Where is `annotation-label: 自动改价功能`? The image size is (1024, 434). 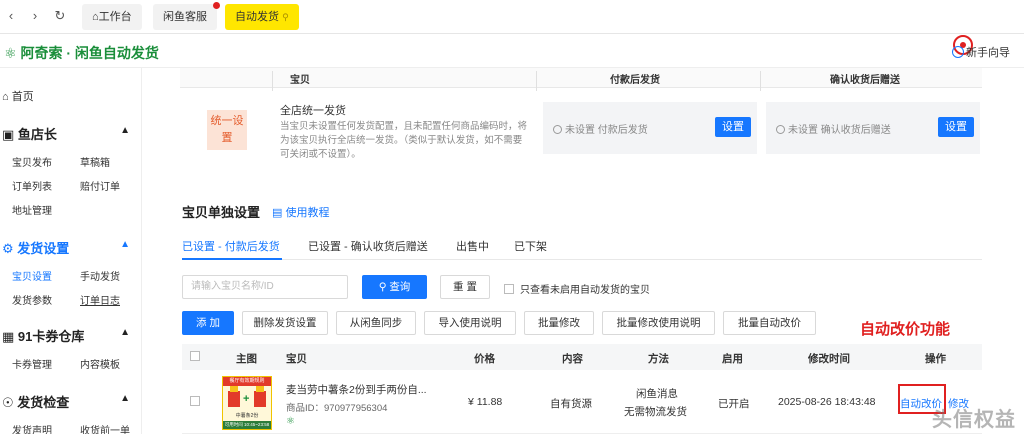 annotation-label: 自动改价功能 is located at coordinates (905, 329).